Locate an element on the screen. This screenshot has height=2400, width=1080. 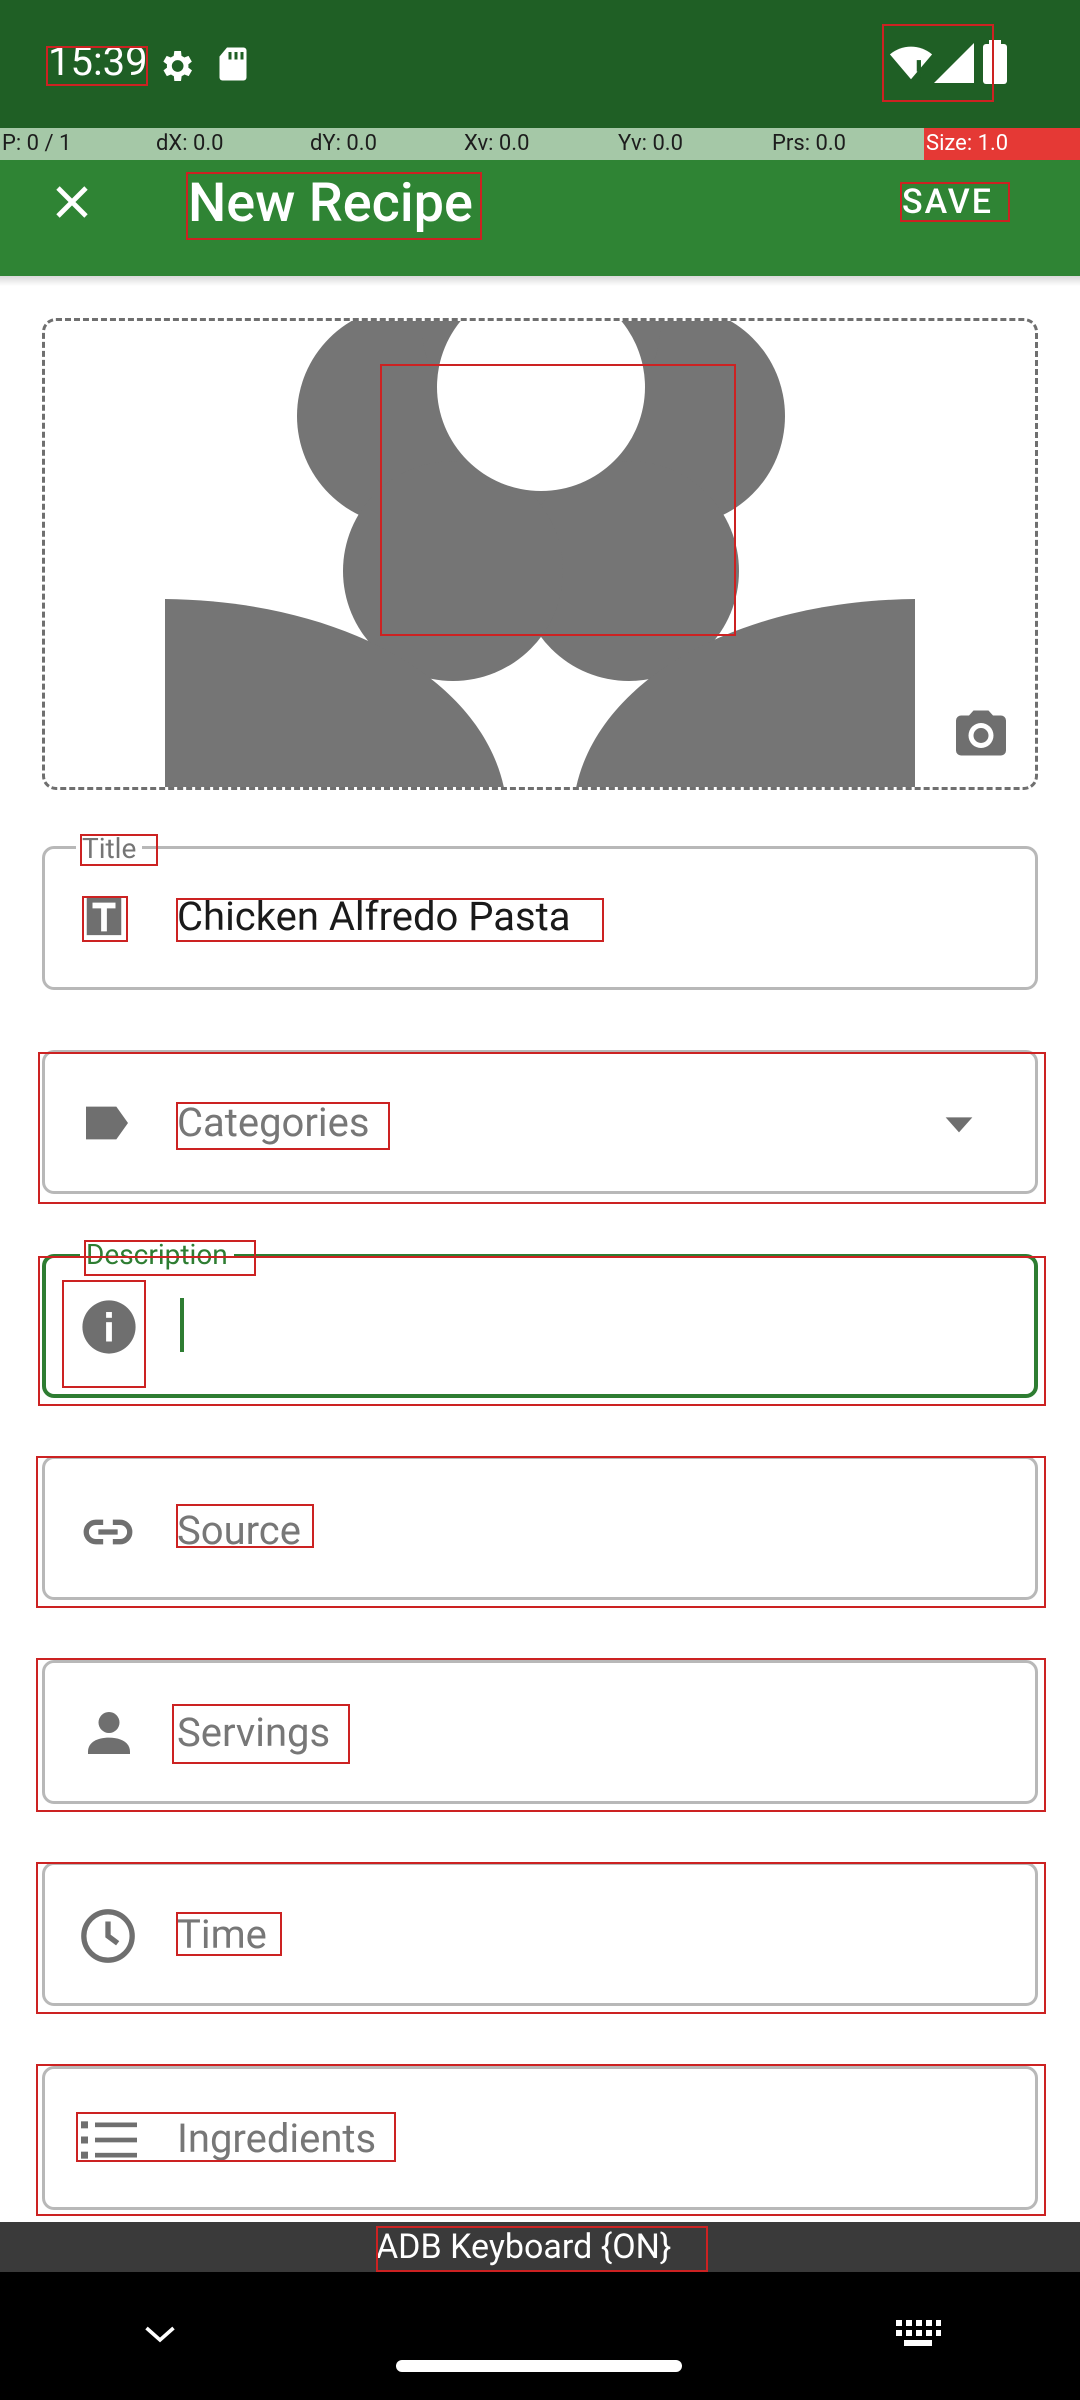
sd-card-icon is located at coordinates (233, 64).